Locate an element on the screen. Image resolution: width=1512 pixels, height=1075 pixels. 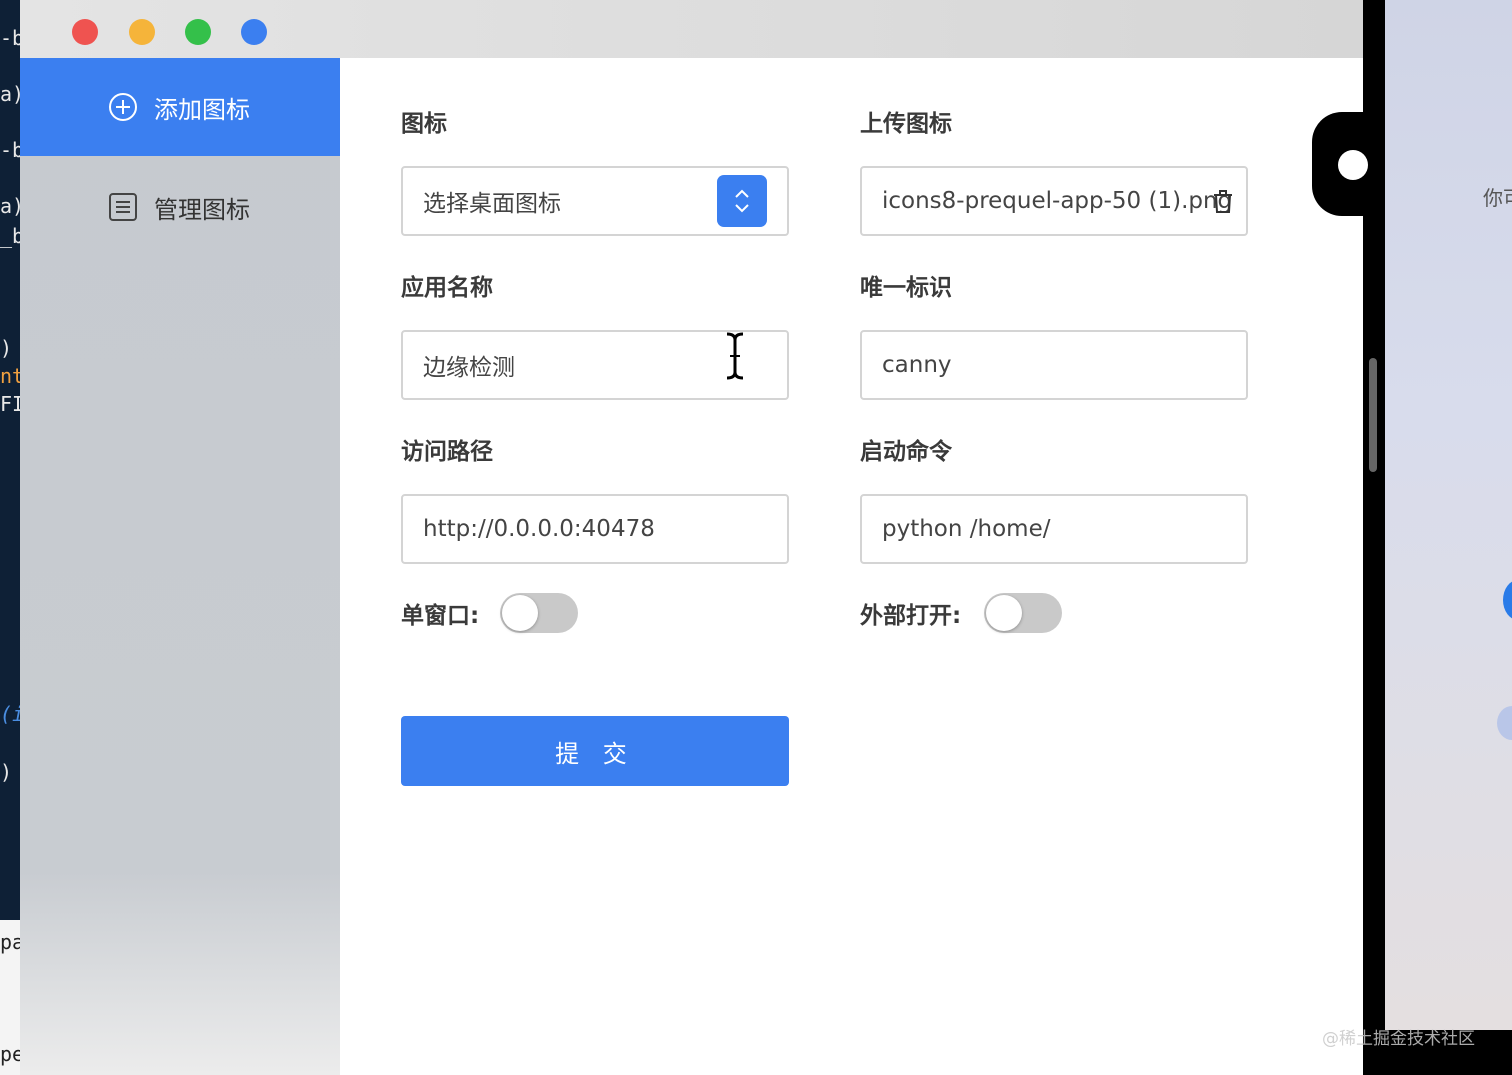
close-window-button is located at coordinates (85, 32).